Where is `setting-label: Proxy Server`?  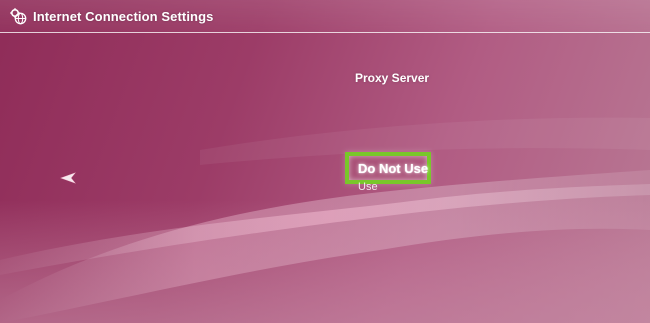 setting-label: Proxy Server is located at coordinates (392, 78).